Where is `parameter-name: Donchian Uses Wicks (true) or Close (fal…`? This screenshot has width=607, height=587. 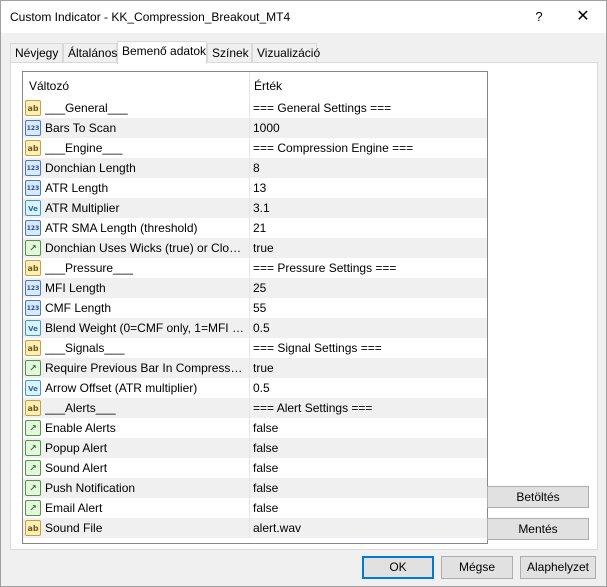
parameter-name: Donchian Uses Wicks (true) or Close (fal… is located at coordinates (145, 248).